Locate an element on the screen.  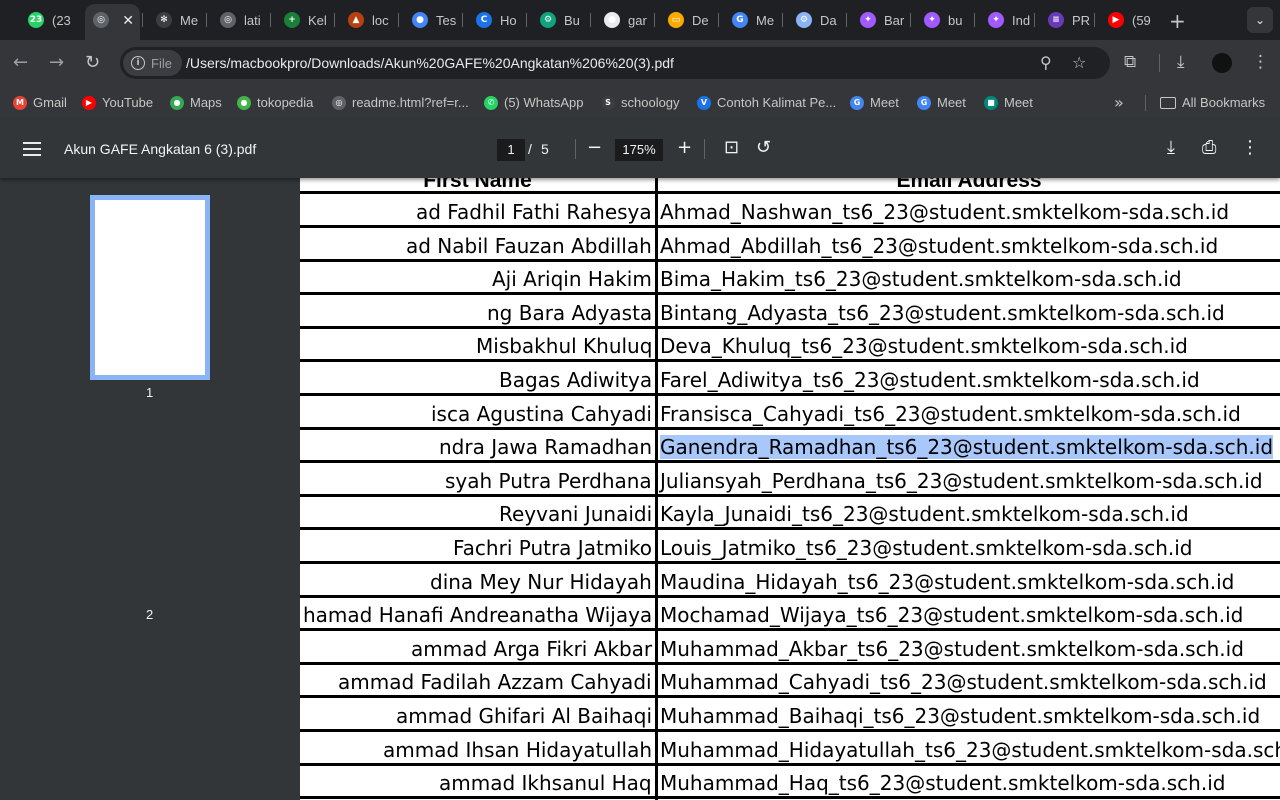
bookmark-item: M Gmail is located at coordinates (40, 102).